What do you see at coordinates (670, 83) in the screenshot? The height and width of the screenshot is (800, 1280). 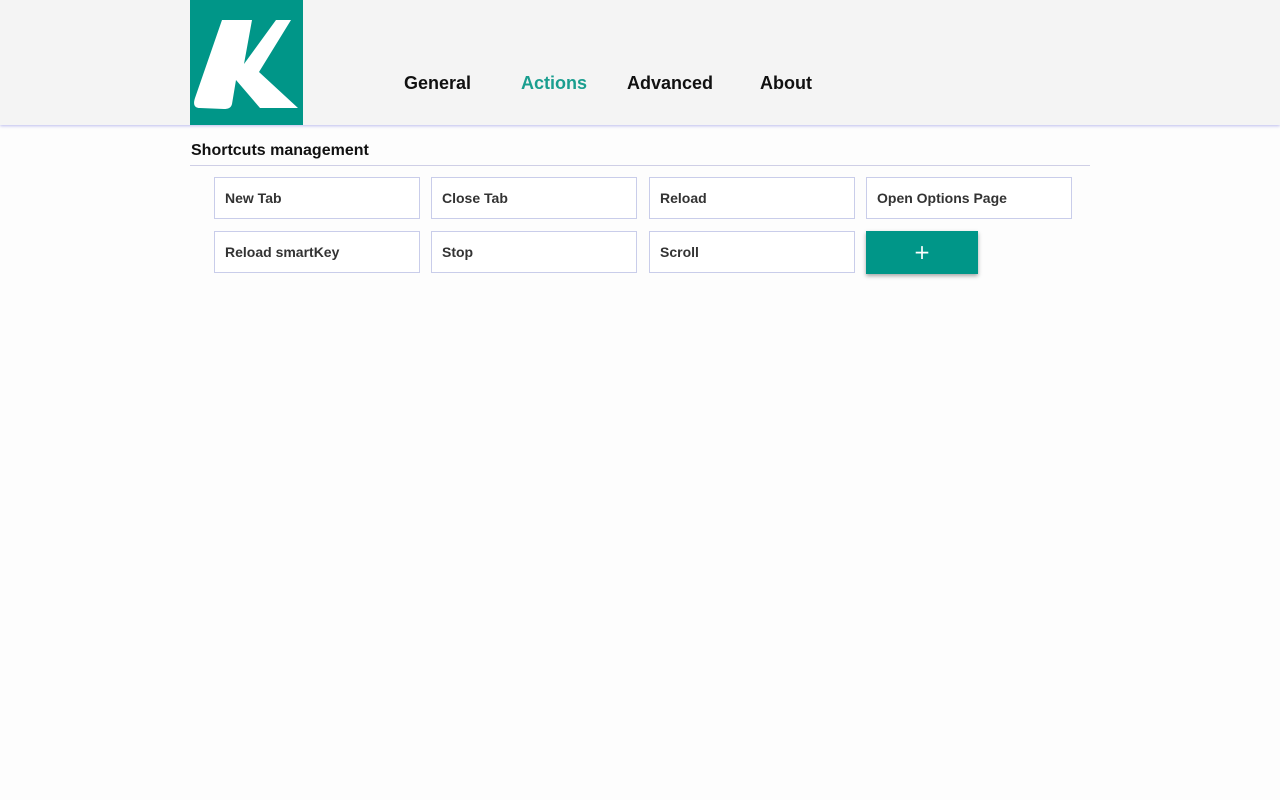 I see `tab-advanced: Advanced` at bounding box center [670, 83].